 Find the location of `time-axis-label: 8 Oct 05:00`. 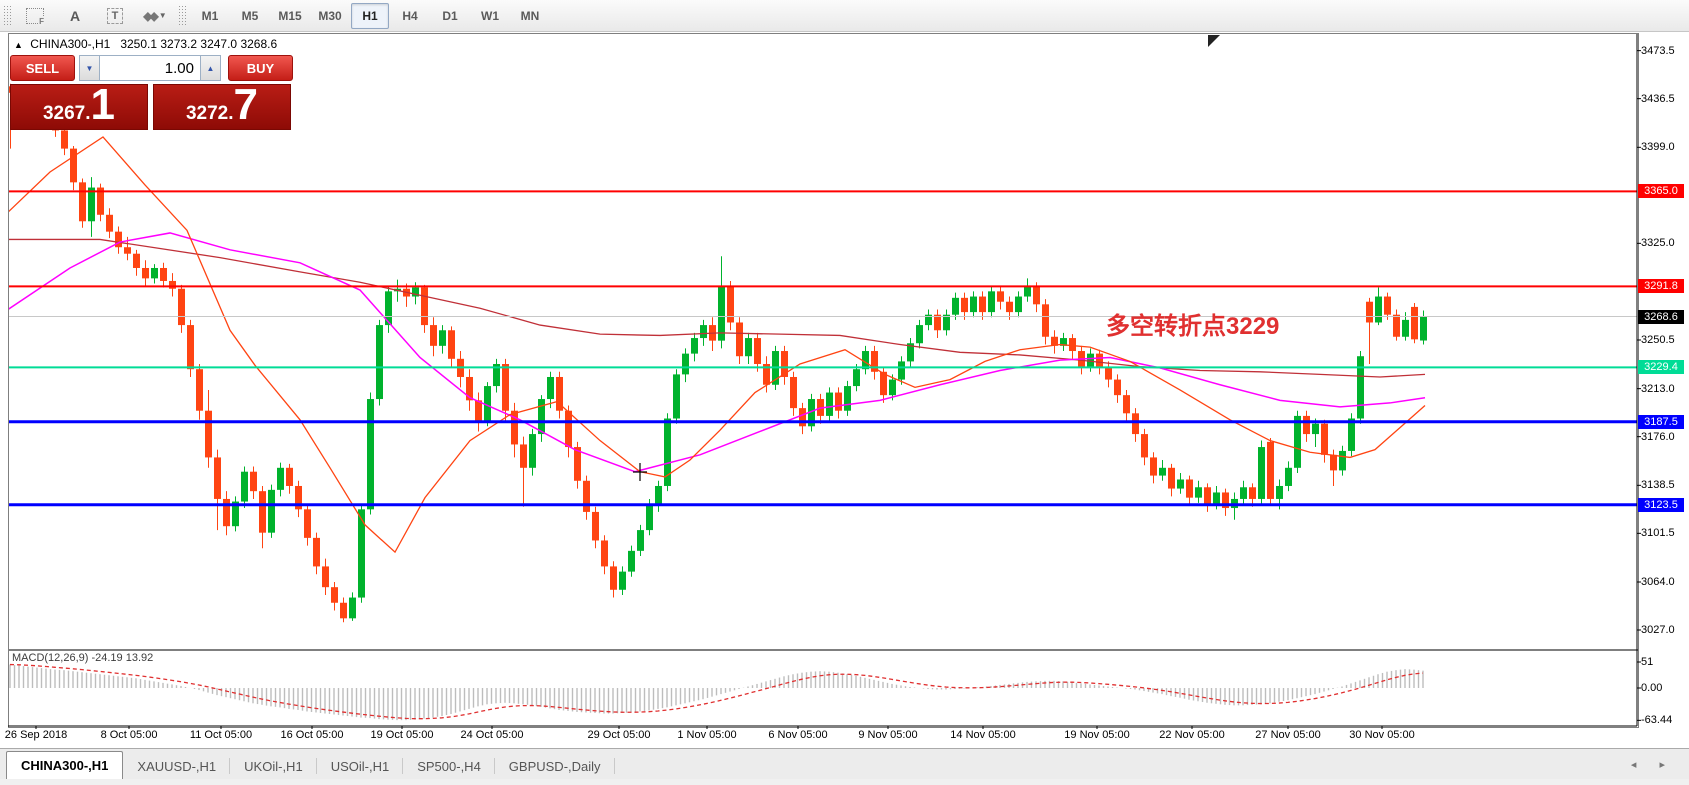

time-axis-label: 8 Oct 05:00 is located at coordinates (129, 735).